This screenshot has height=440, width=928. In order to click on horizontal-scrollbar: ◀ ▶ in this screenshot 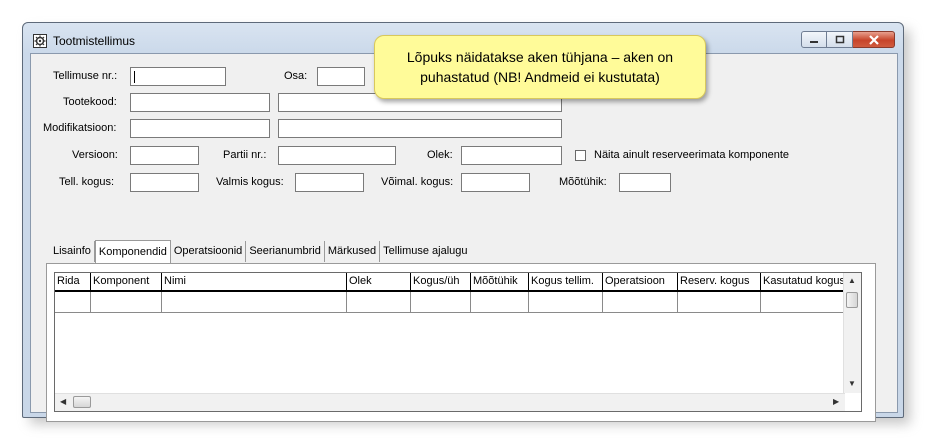, I will do `click(450, 402)`.